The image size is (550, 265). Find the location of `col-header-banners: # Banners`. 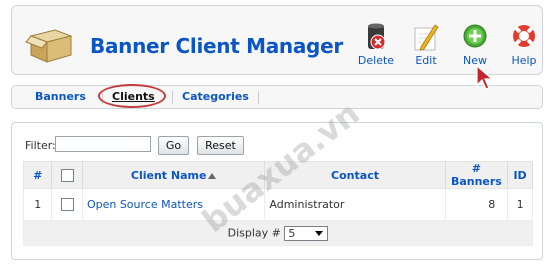

col-header-banners: # Banners is located at coordinates (476, 175).